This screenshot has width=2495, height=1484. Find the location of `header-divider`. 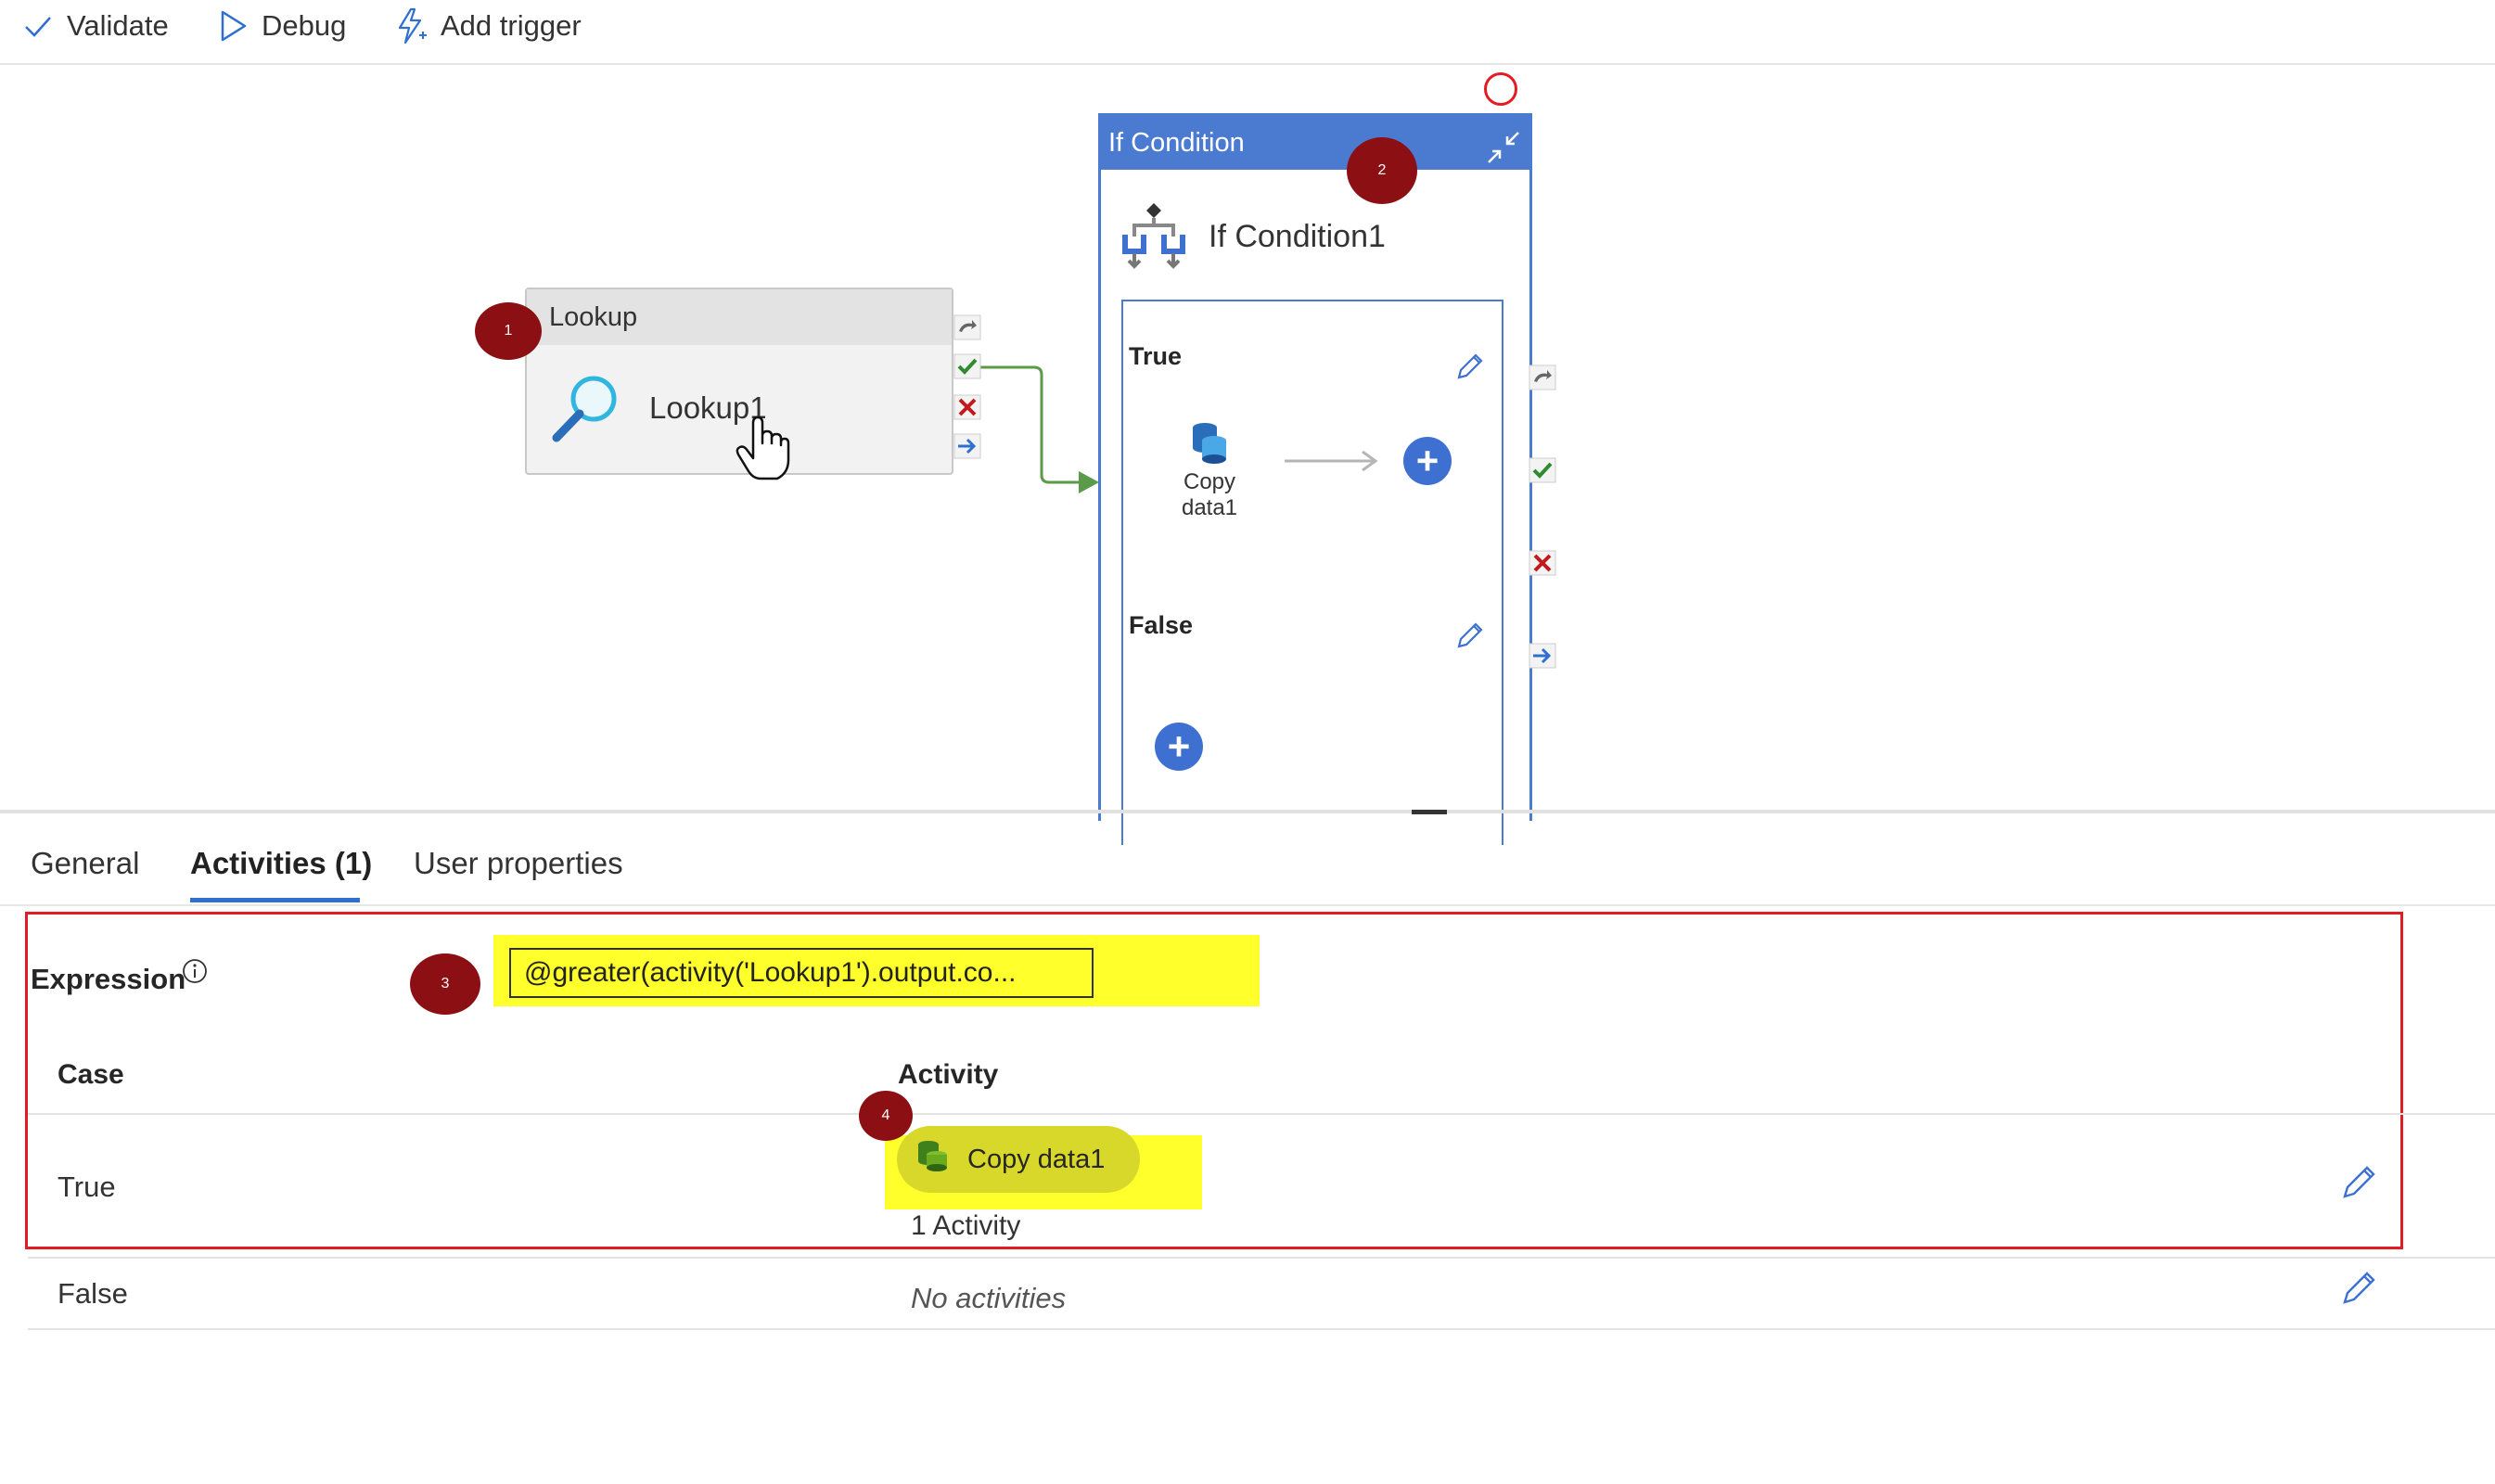

header-divider is located at coordinates (1261, 1114).